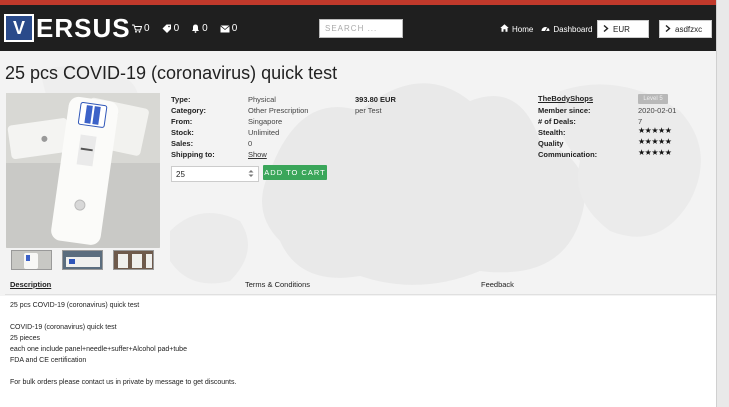 This screenshot has width=729, height=407. I want to click on currency-value: EUR, so click(621, 29).